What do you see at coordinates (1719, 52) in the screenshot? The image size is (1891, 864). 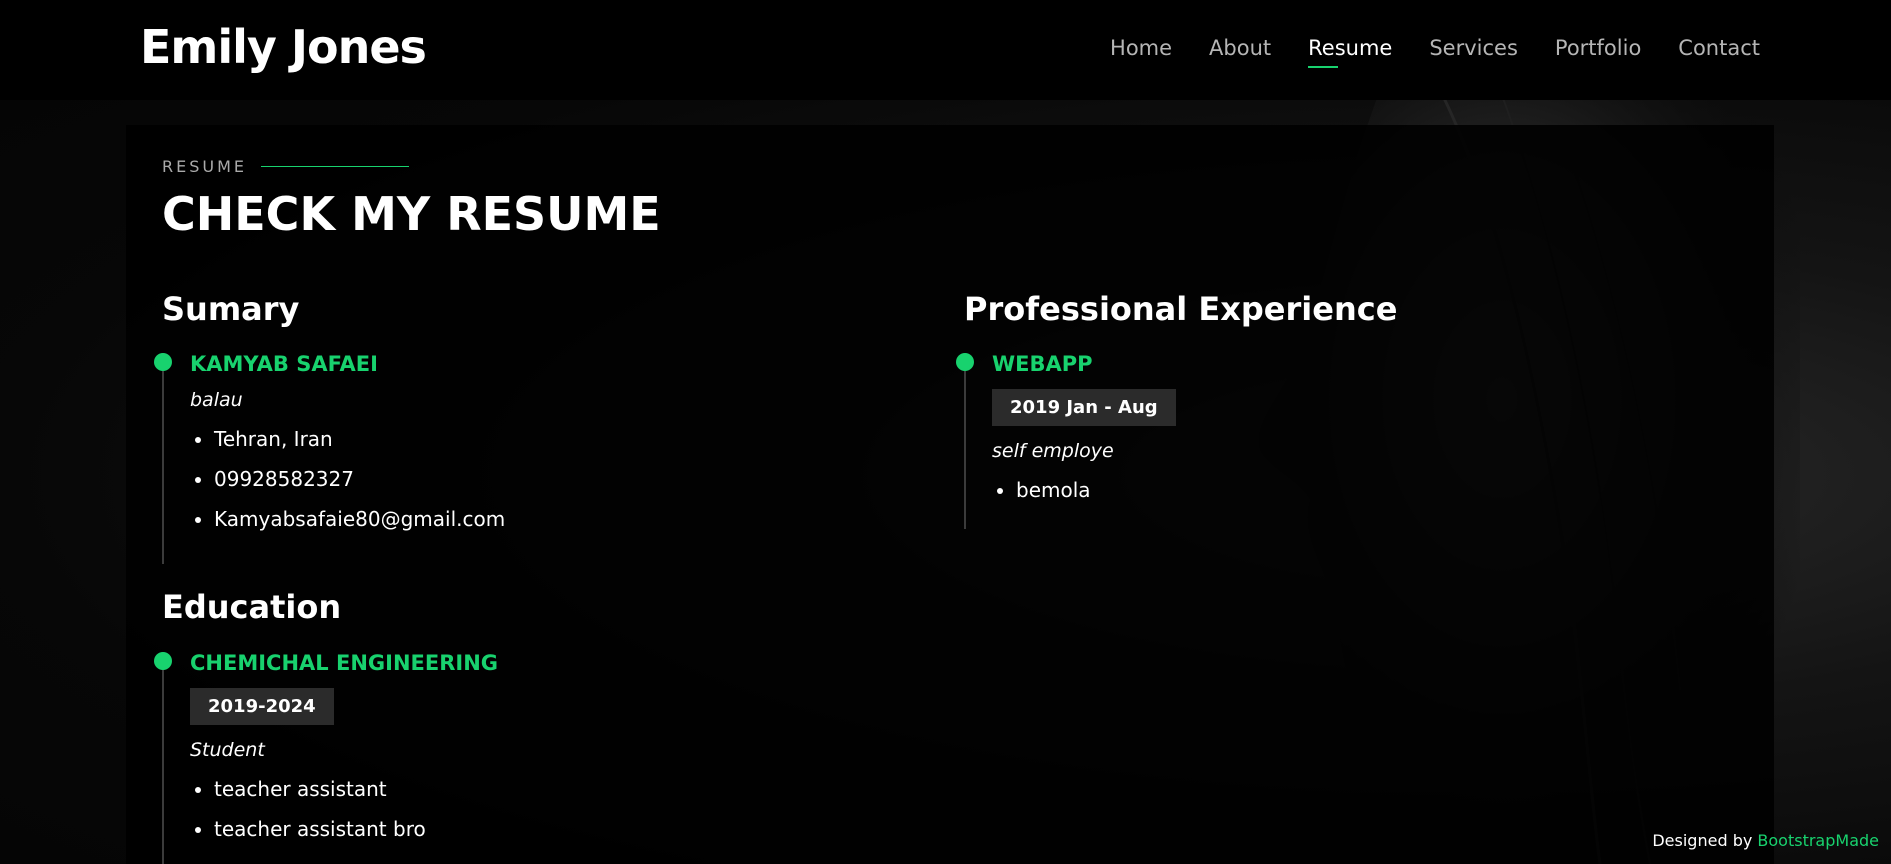 I see `nav-contact: Contact` at bounding box center [1719, 52].